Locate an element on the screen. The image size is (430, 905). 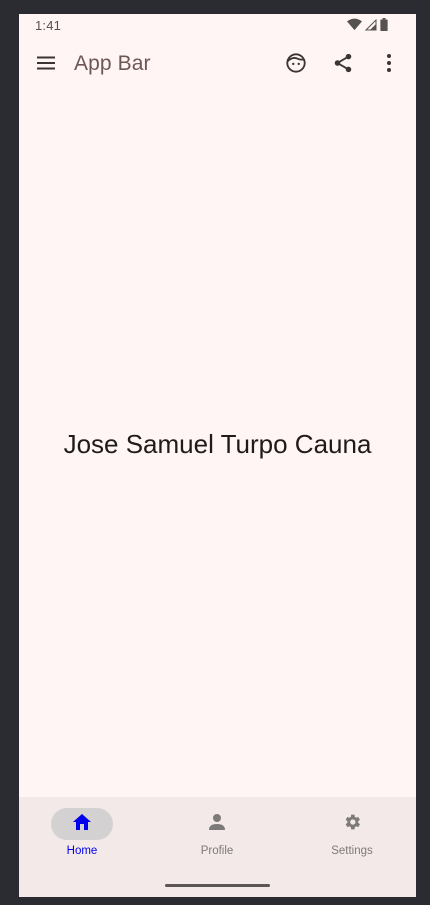
nav-item-settings: Settings is located at coordinates (352, 838).